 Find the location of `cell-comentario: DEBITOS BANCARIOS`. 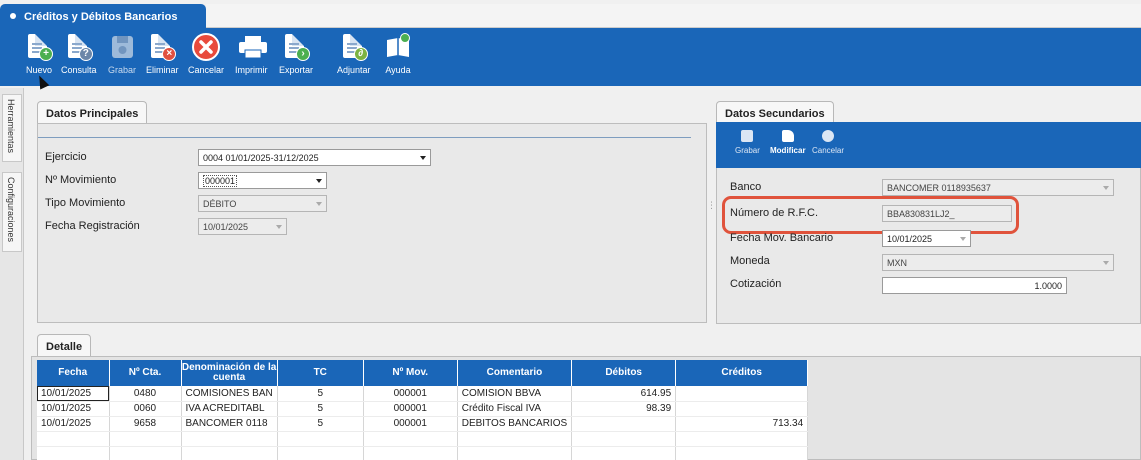

cell-comentario: DEBITOS BANCARIOS is located at coordinates (515, 424).